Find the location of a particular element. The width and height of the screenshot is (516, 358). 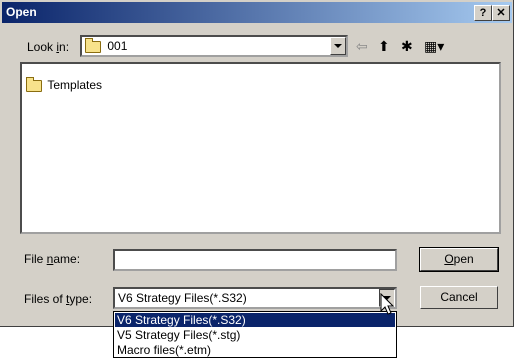

file-type-combo: V6 Strategy Files(*.S32) is located at coordinates (255, 298).